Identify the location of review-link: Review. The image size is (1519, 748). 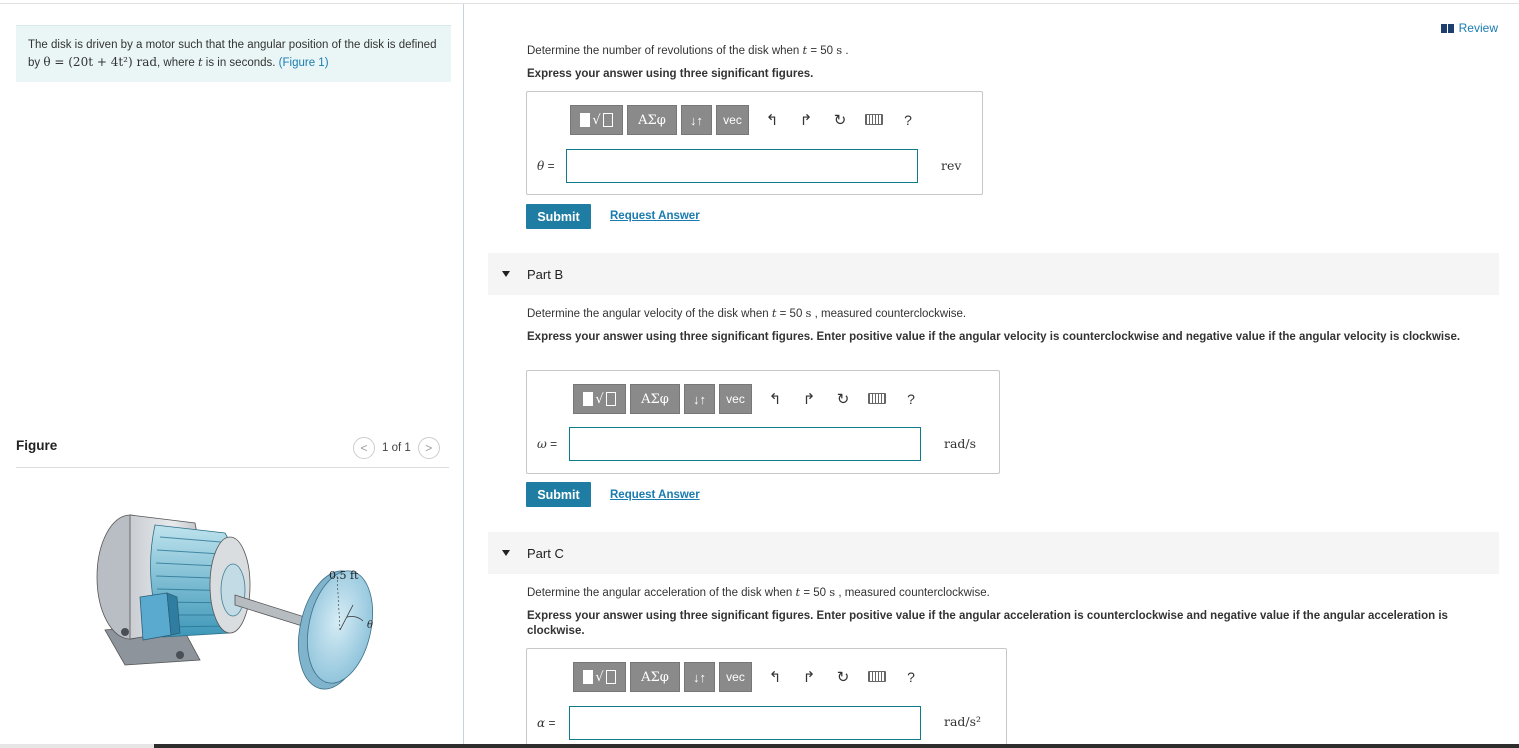
(1469, 28).